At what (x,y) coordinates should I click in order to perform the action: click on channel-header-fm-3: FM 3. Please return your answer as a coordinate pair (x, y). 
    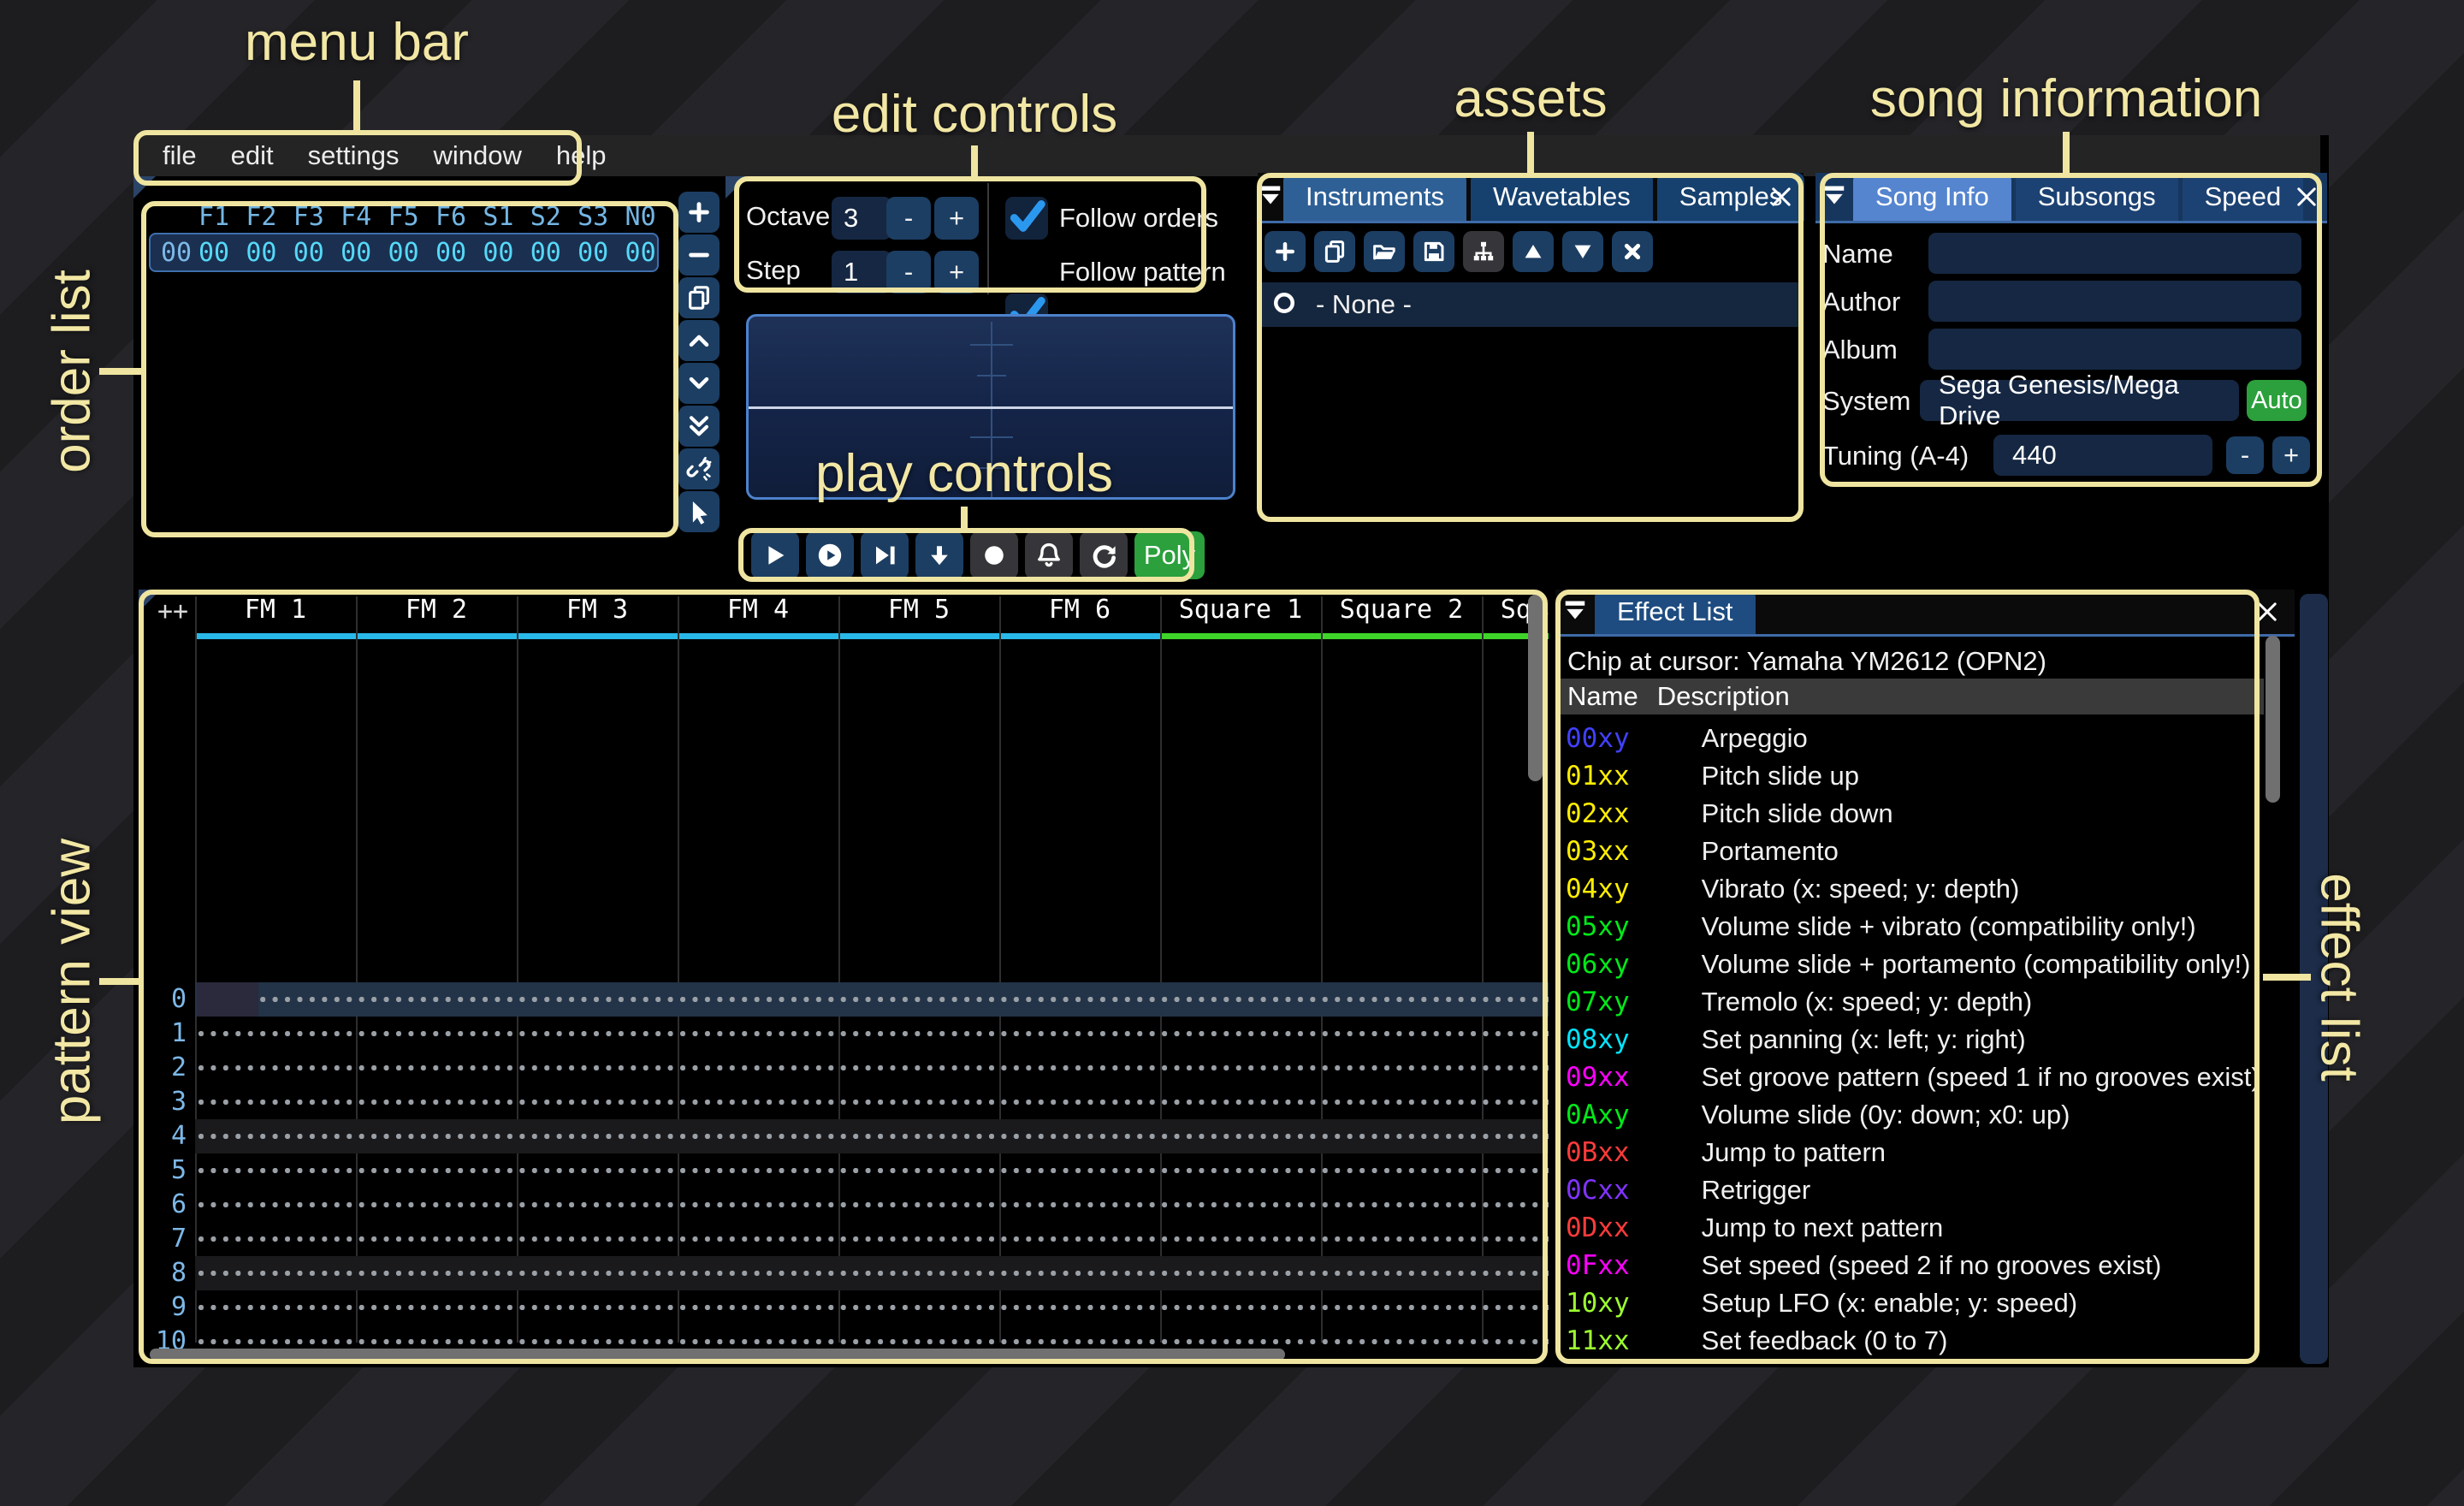
    Looking at the image, I should click on (597, 610).